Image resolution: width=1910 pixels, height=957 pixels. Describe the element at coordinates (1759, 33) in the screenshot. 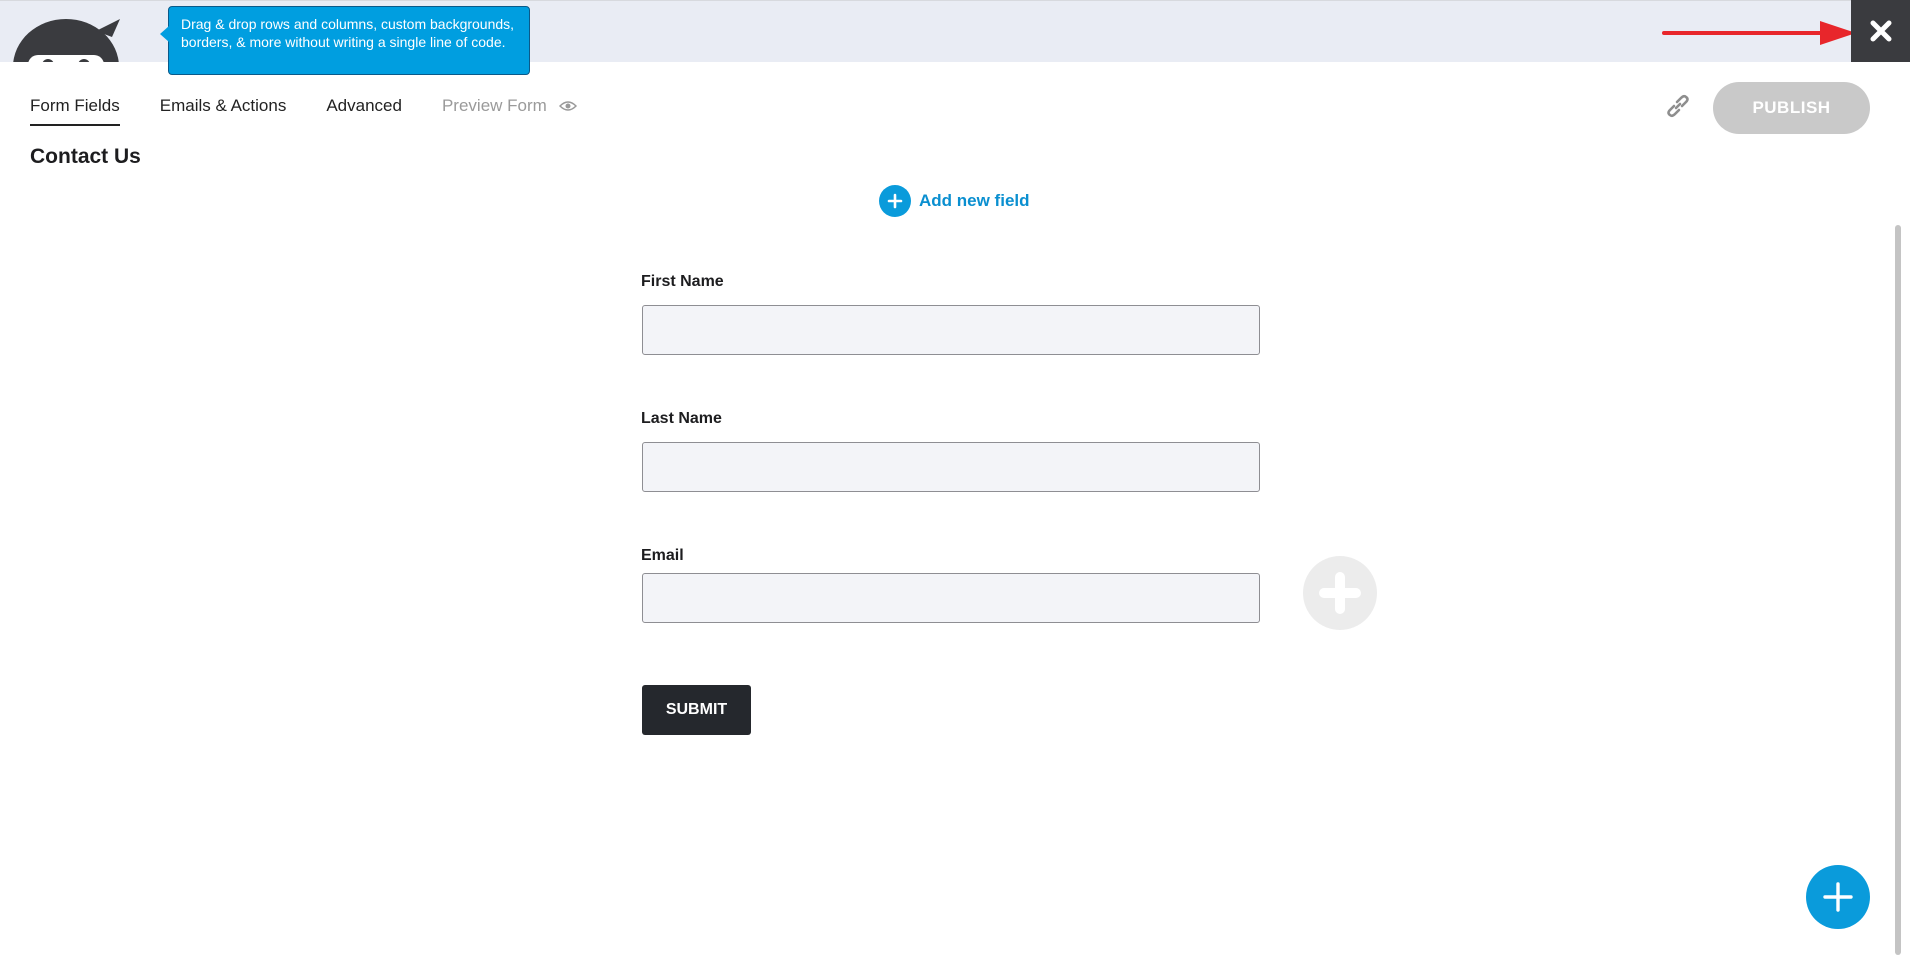

I see `annotation-arrow-icon` at that location.